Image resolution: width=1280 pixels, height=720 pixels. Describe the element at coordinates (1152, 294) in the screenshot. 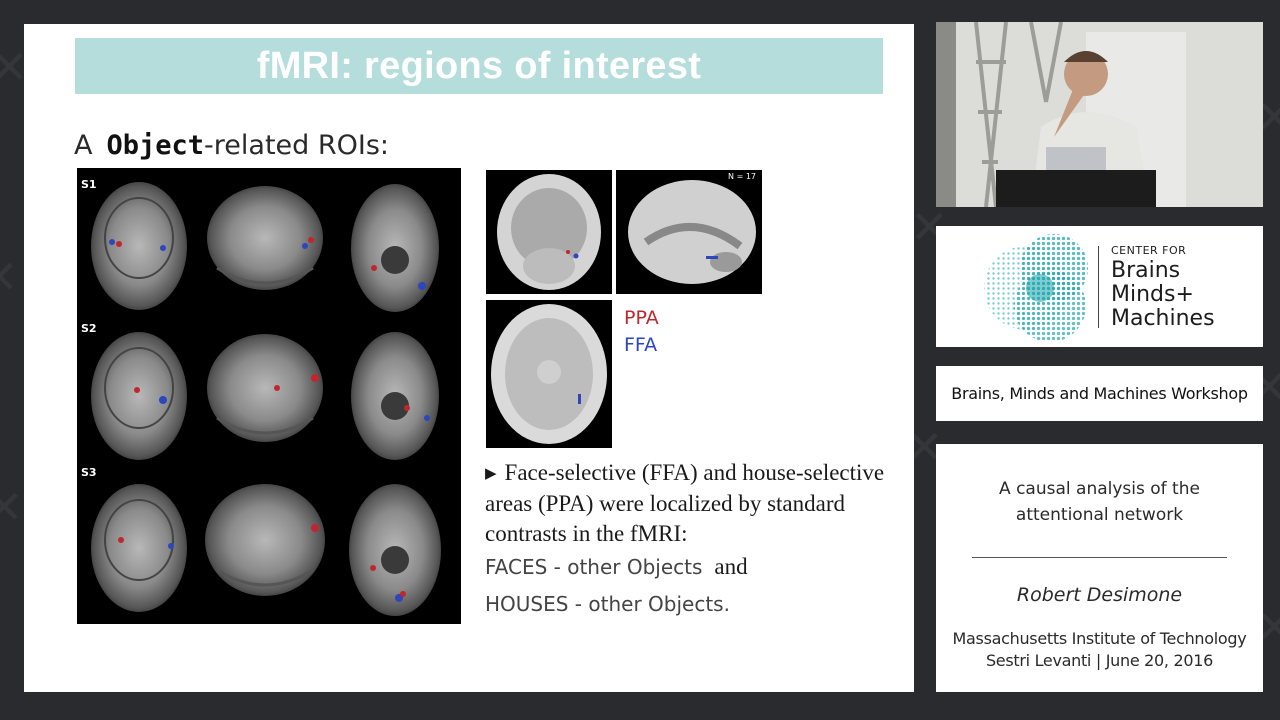

I see `logo-line-3: Minds+` at that location.